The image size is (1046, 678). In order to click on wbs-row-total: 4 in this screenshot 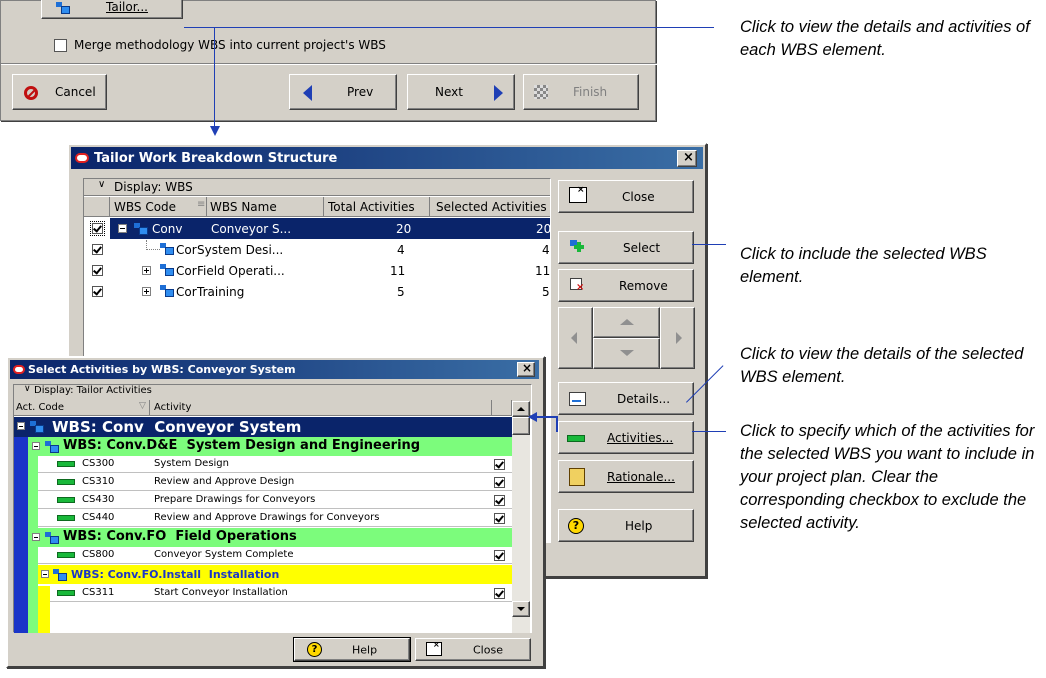, I will do `click(401, 250)`.